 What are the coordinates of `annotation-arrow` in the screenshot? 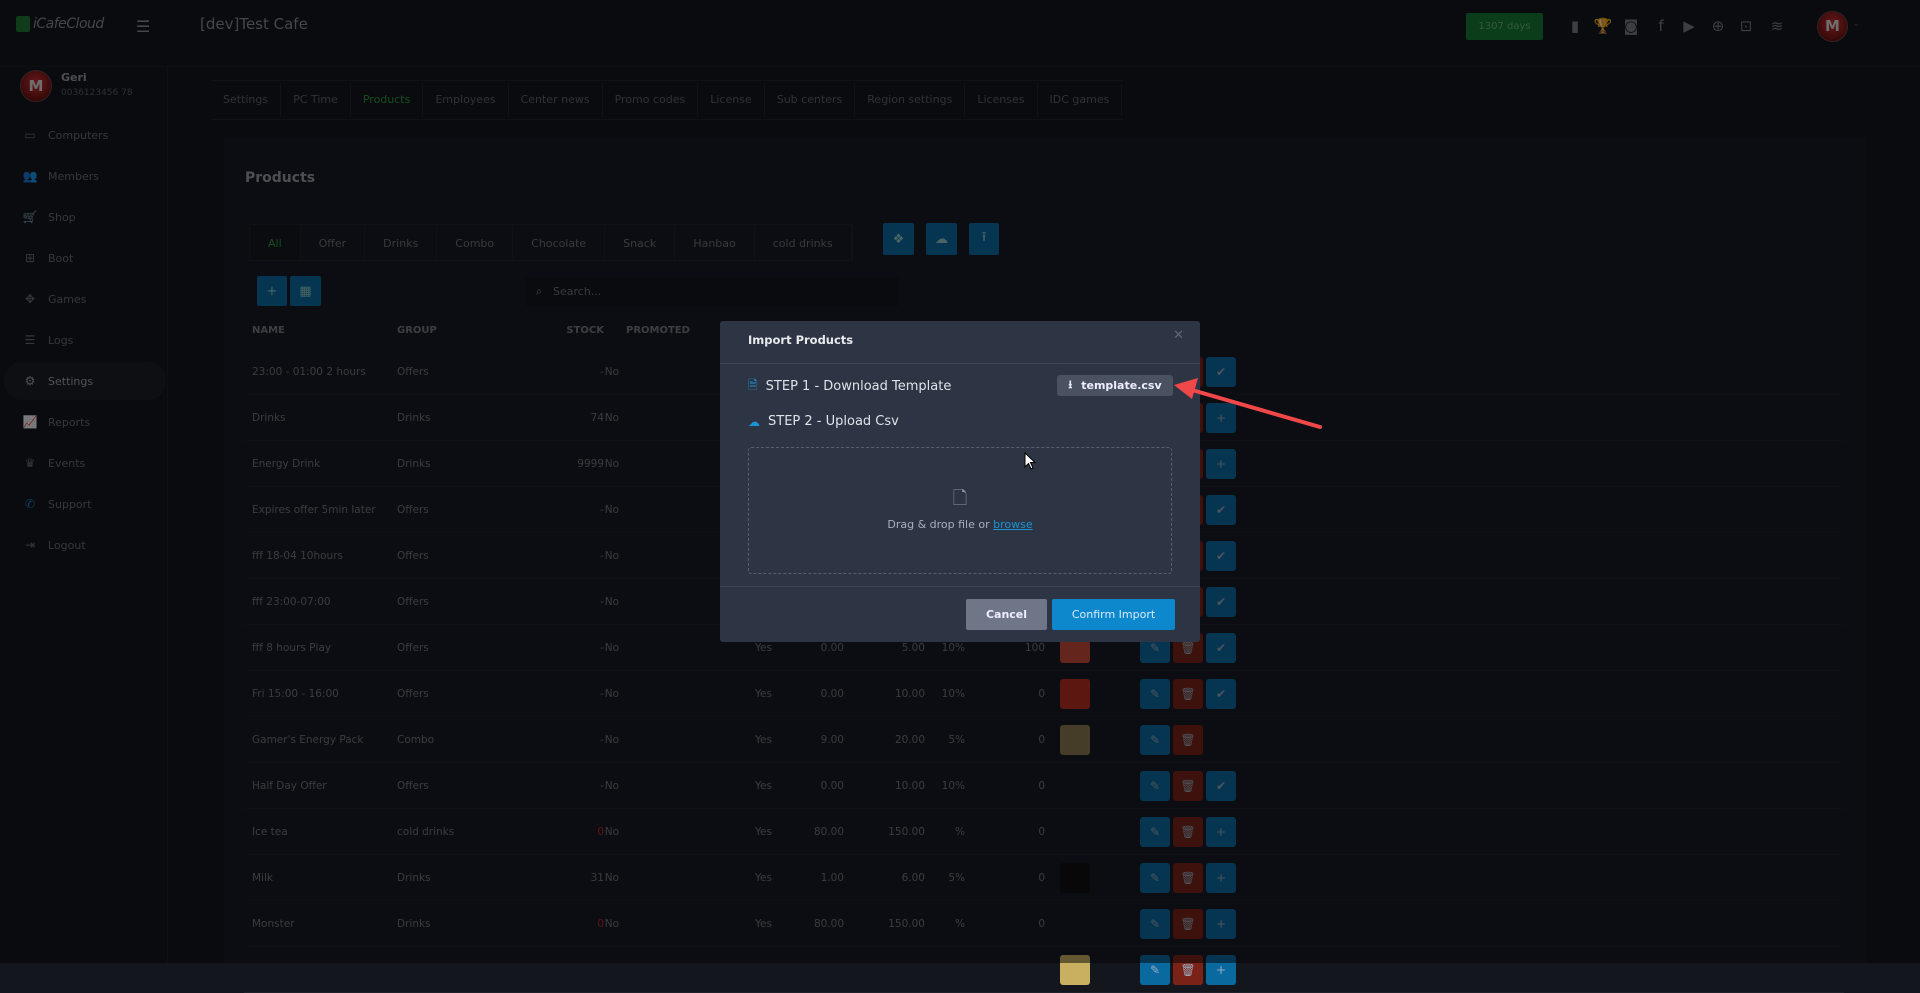 It's located at (1248, 403).